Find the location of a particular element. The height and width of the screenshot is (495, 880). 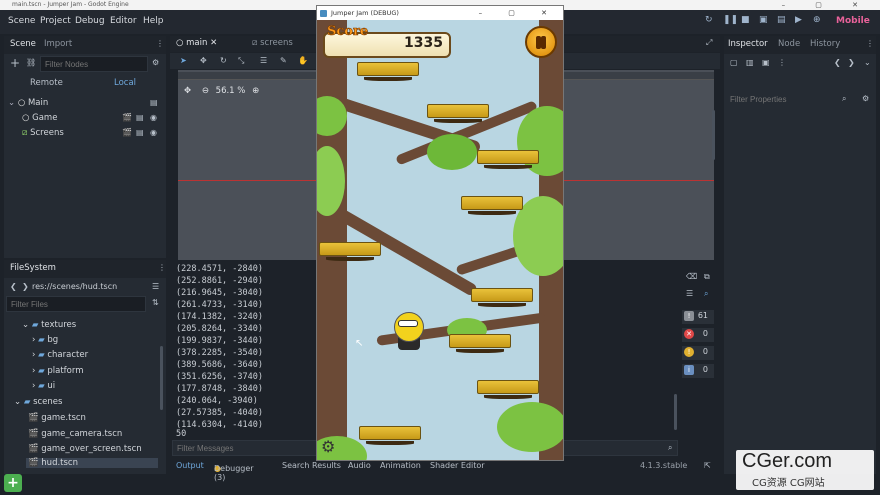

filter-files-input is located at coordinates (76, 304).